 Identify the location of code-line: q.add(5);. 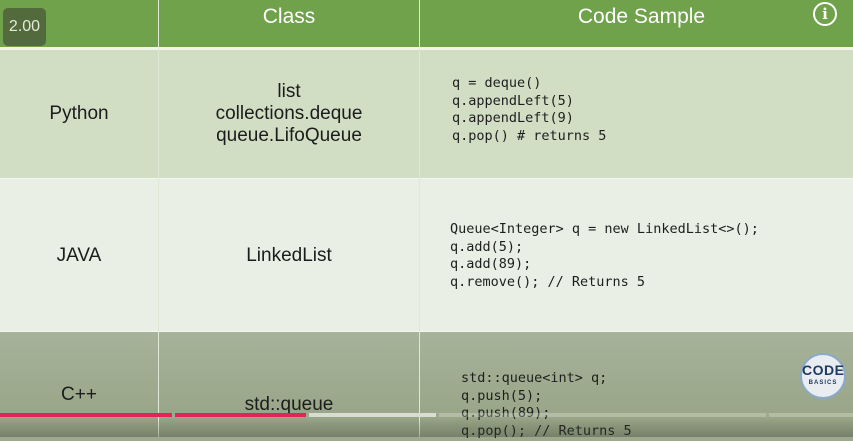
(487, 246).